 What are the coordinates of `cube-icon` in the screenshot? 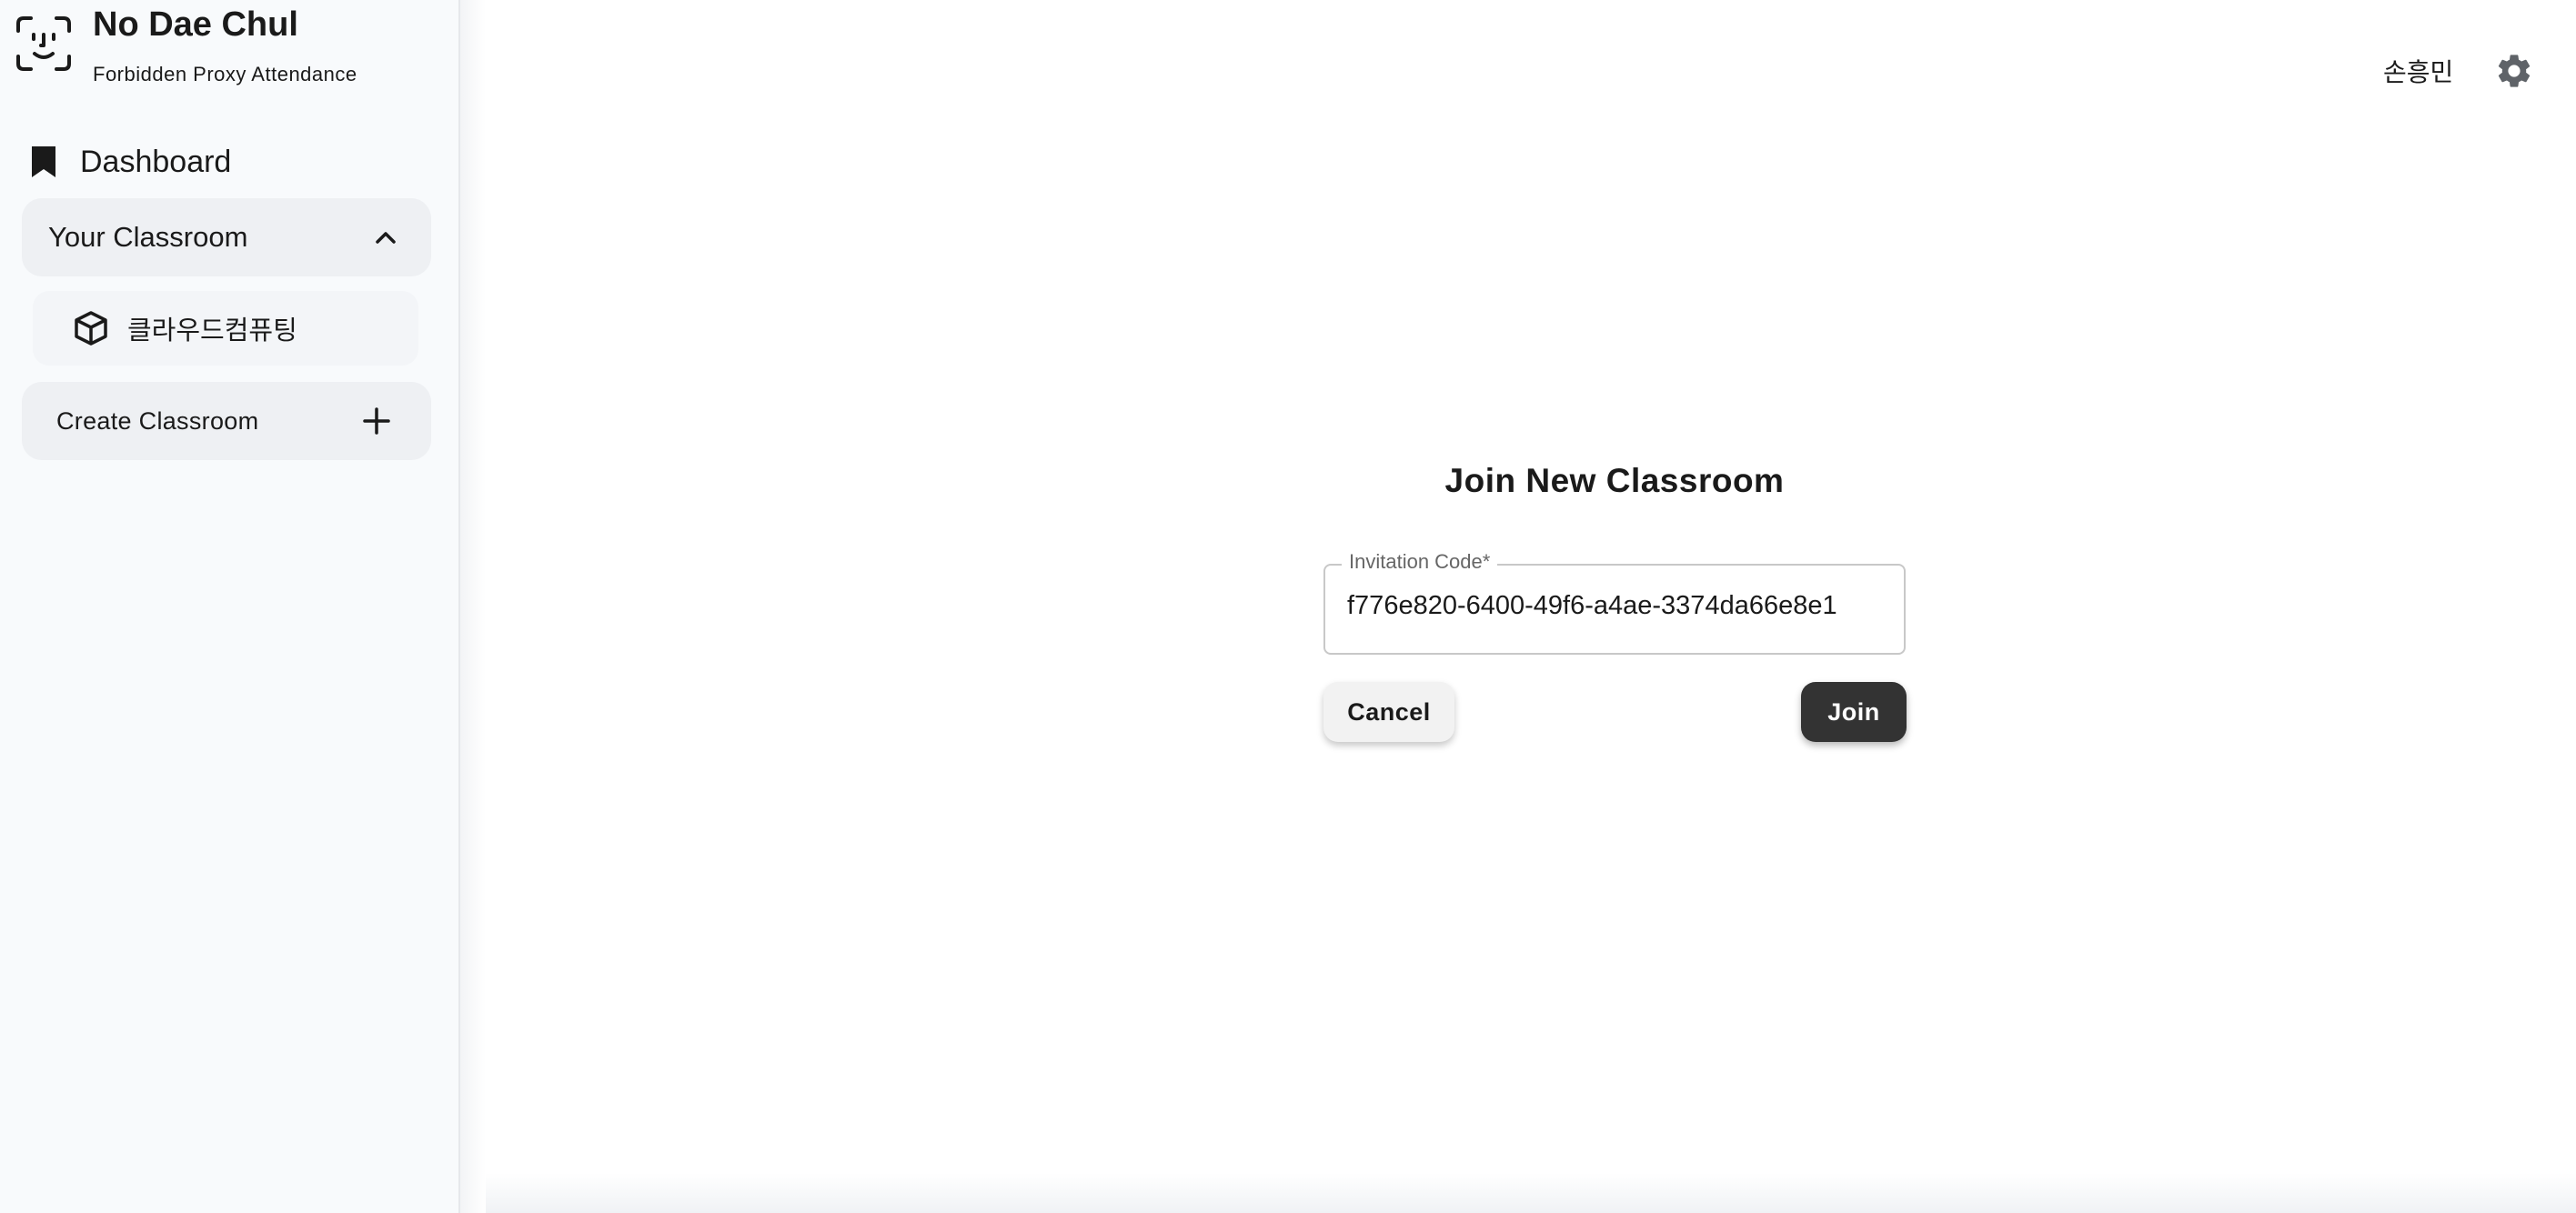 It's located at (91, 328).